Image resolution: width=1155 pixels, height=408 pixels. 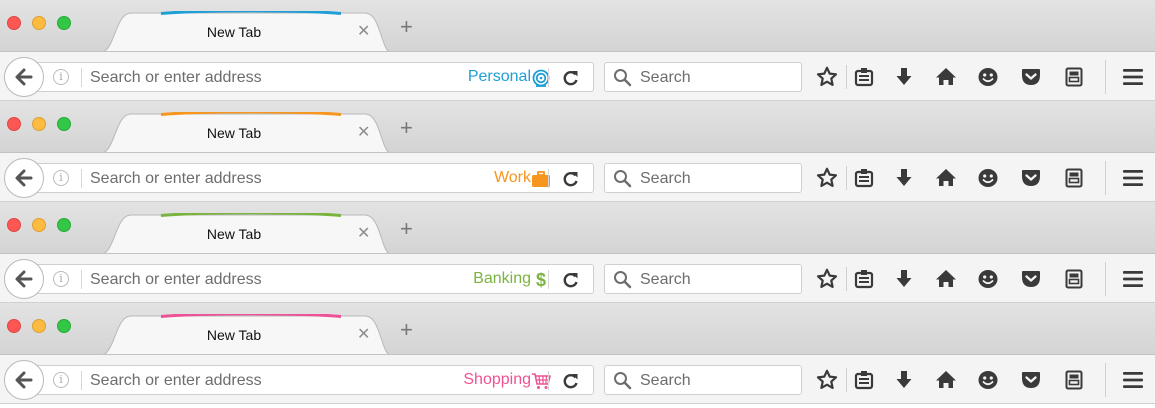 I want to click on url-bar: i Search or enter address Shopping, so click(x=314, y=380).